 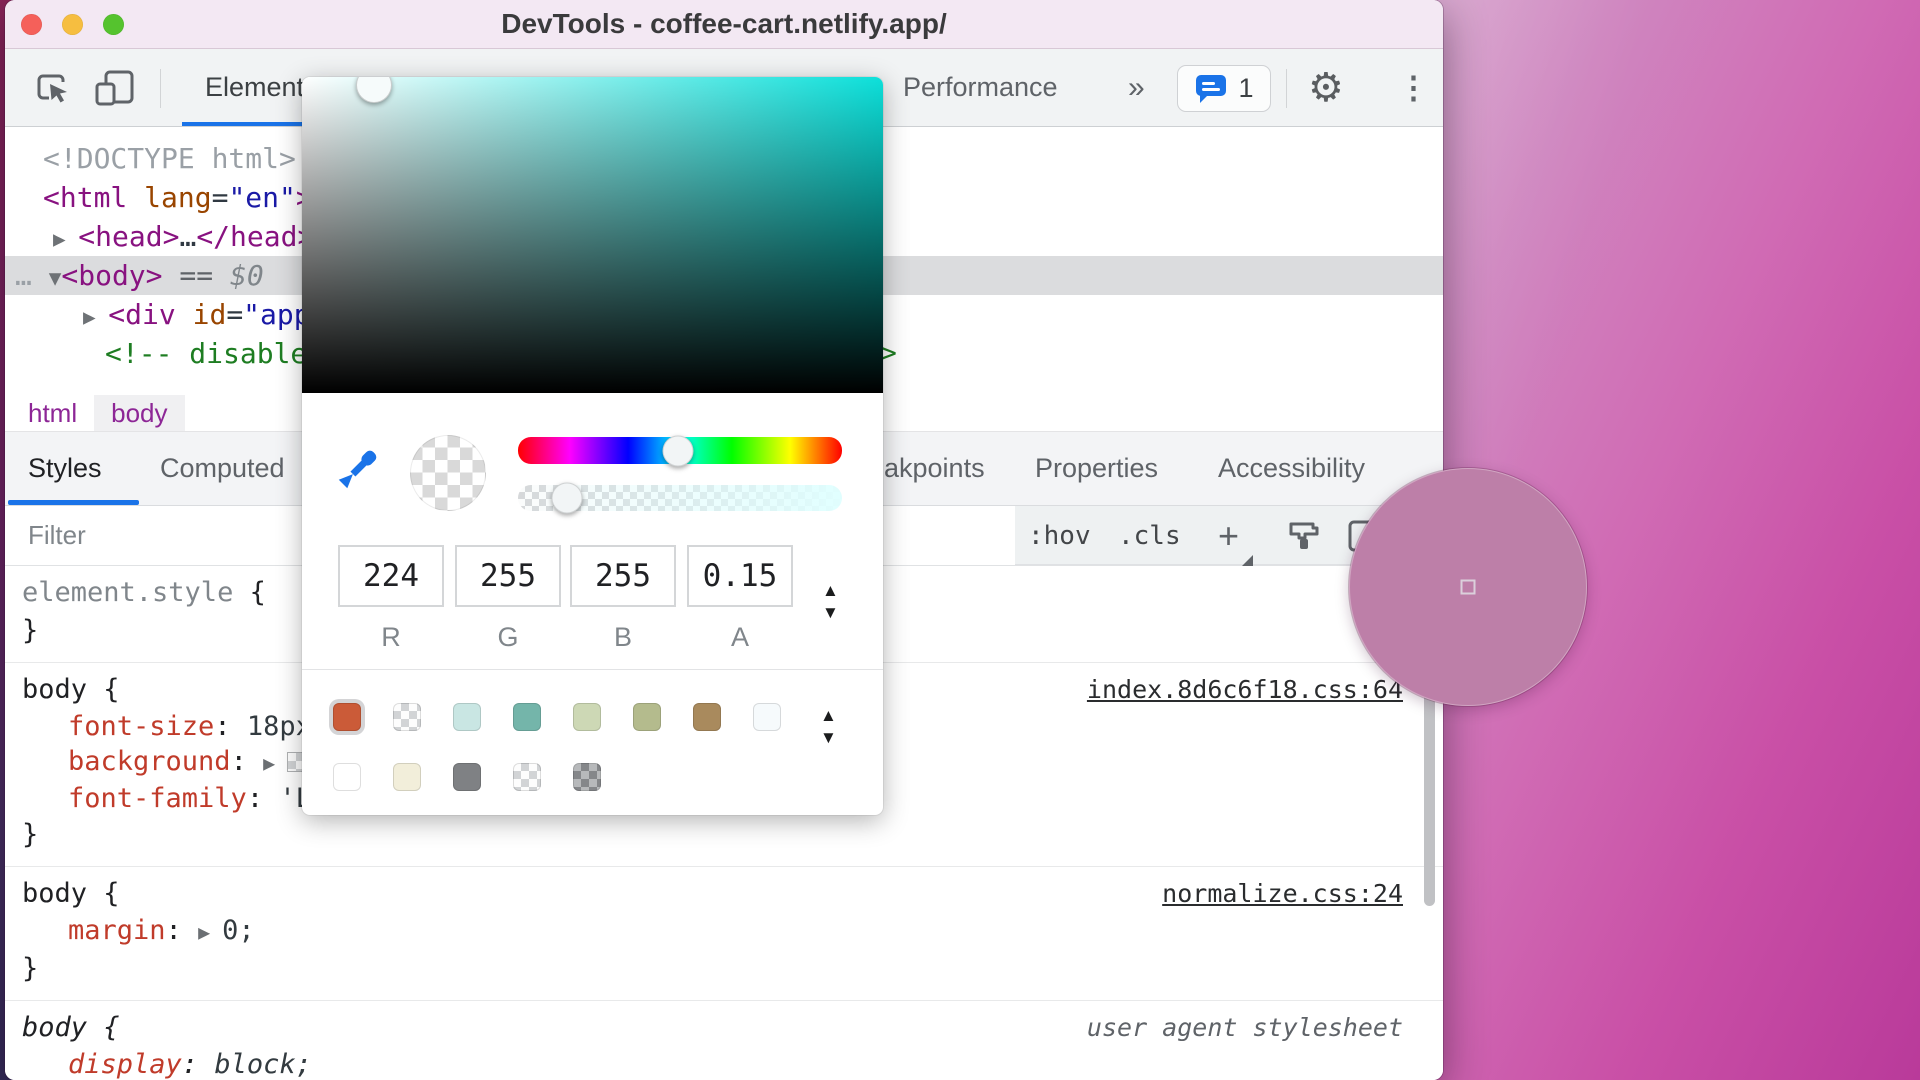 I want to click on more-tabs-button: », so click(x=1136, y=87).